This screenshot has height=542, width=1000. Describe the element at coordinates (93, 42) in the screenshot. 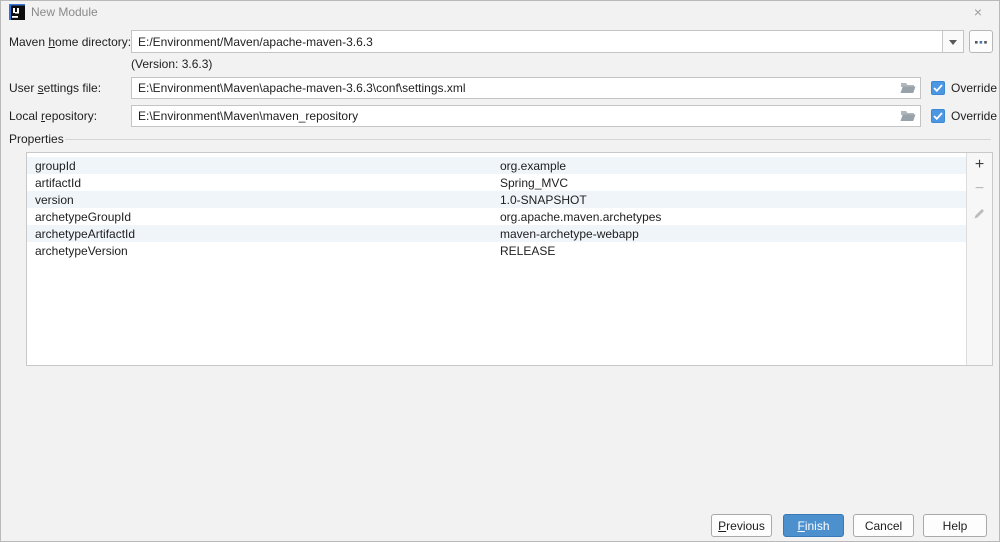

I see `label-text: ome directory:` at that location.